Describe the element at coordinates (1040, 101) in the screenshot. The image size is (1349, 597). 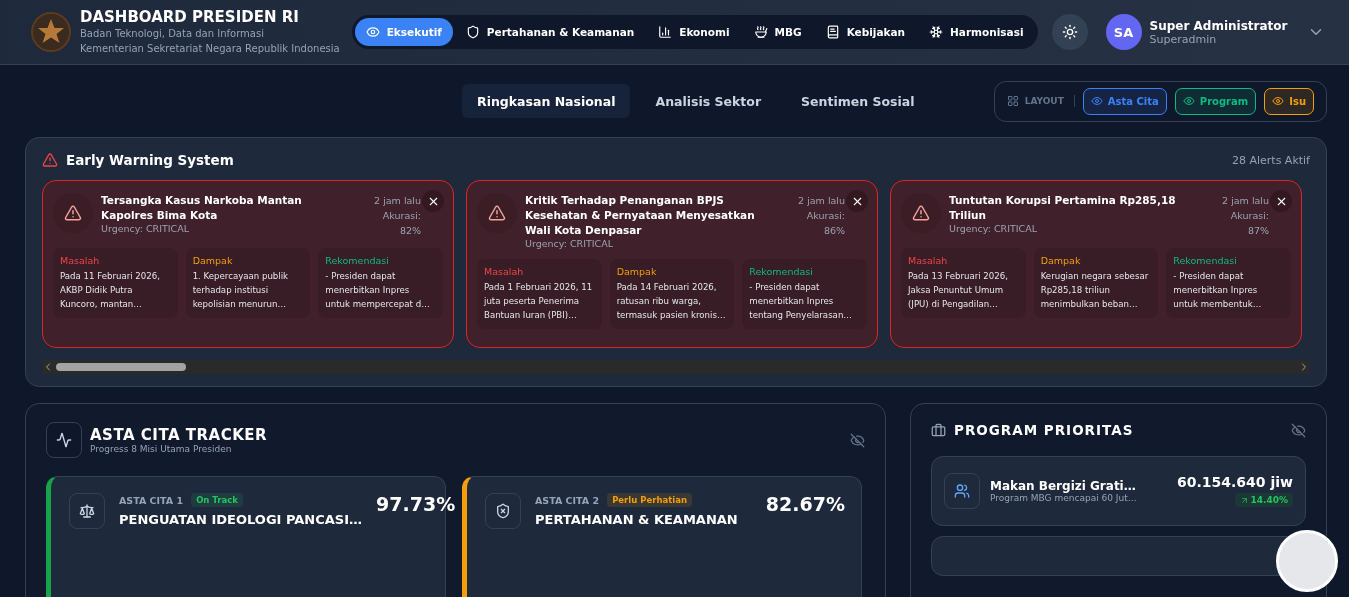
I see `layout-label: LAYOUT` at that location.